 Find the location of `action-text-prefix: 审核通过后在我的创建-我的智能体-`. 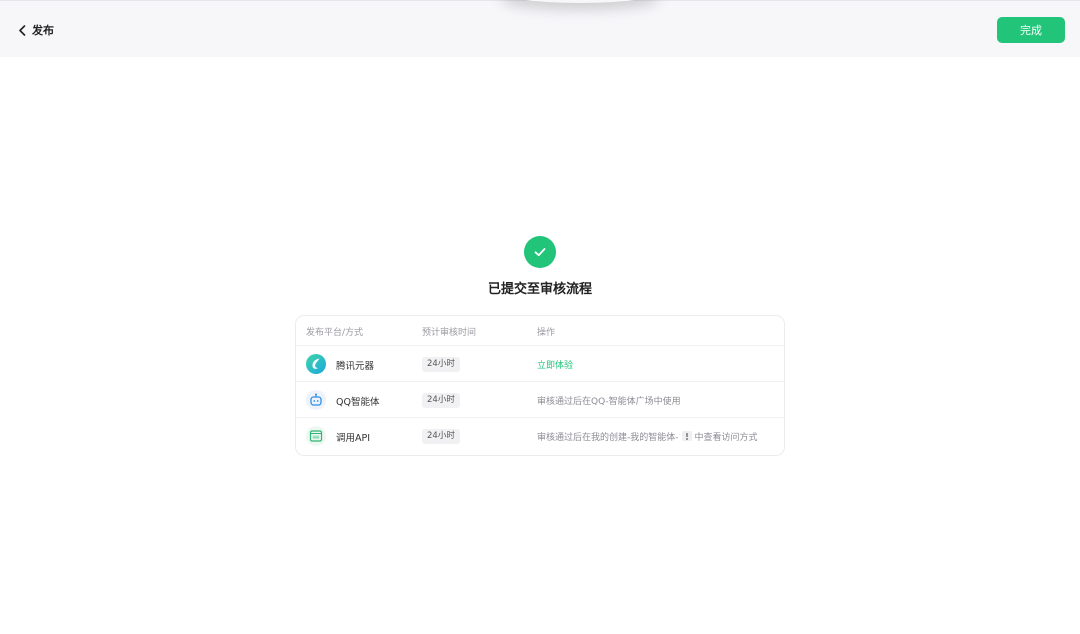

action-text-prefix: 审核通过后在我的创建-我的智能体- is located at coordinates (608, 438).